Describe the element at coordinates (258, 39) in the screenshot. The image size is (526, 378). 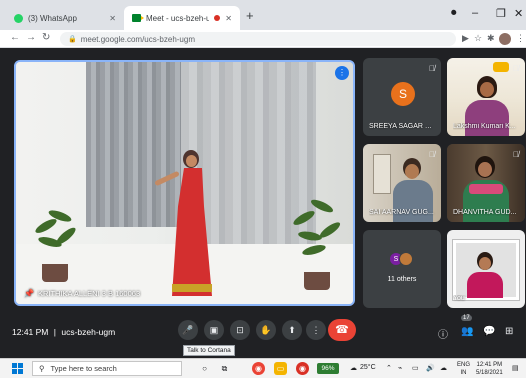
I see `url-input: 🔒 meet.google.com/ucs-bzeh-ugm` at that location.